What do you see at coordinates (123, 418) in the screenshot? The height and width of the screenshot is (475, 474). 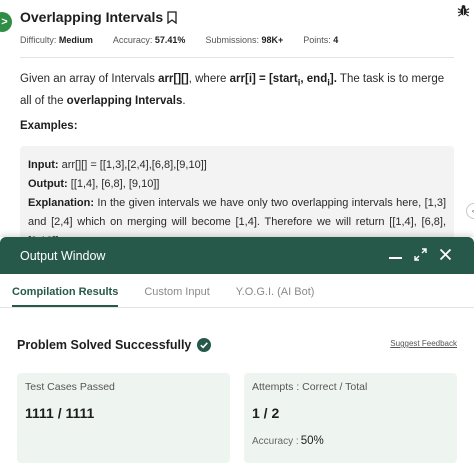 I see `test-cases-card: Test Cases Passed 1111 / 1111` at bounding box center [123, 418].